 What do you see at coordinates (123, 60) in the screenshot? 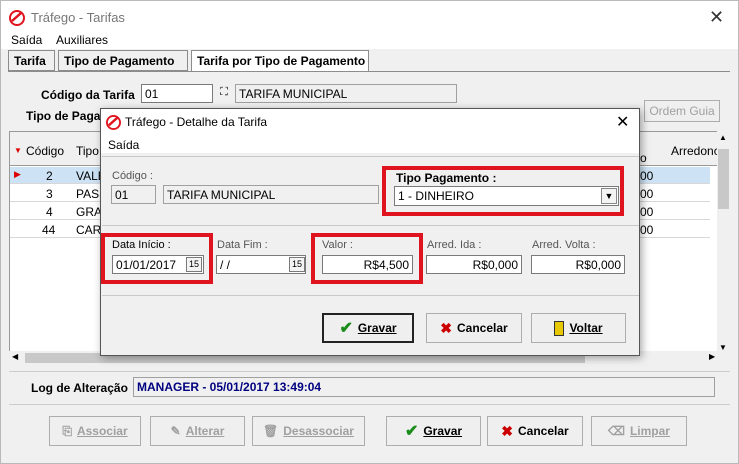
I see `tab-tipo-pagamento: Tipo de Pagamento` at bounding box center [123, 60].